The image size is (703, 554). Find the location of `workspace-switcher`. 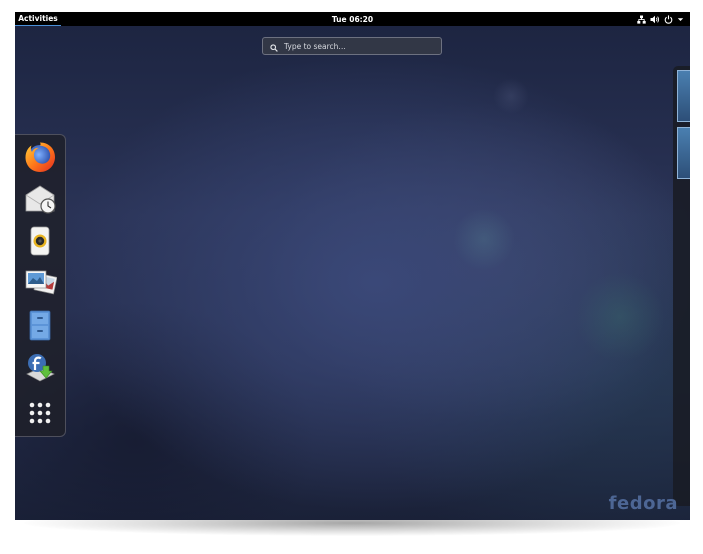

workspace-switcher is located at coordinates (681, 286).